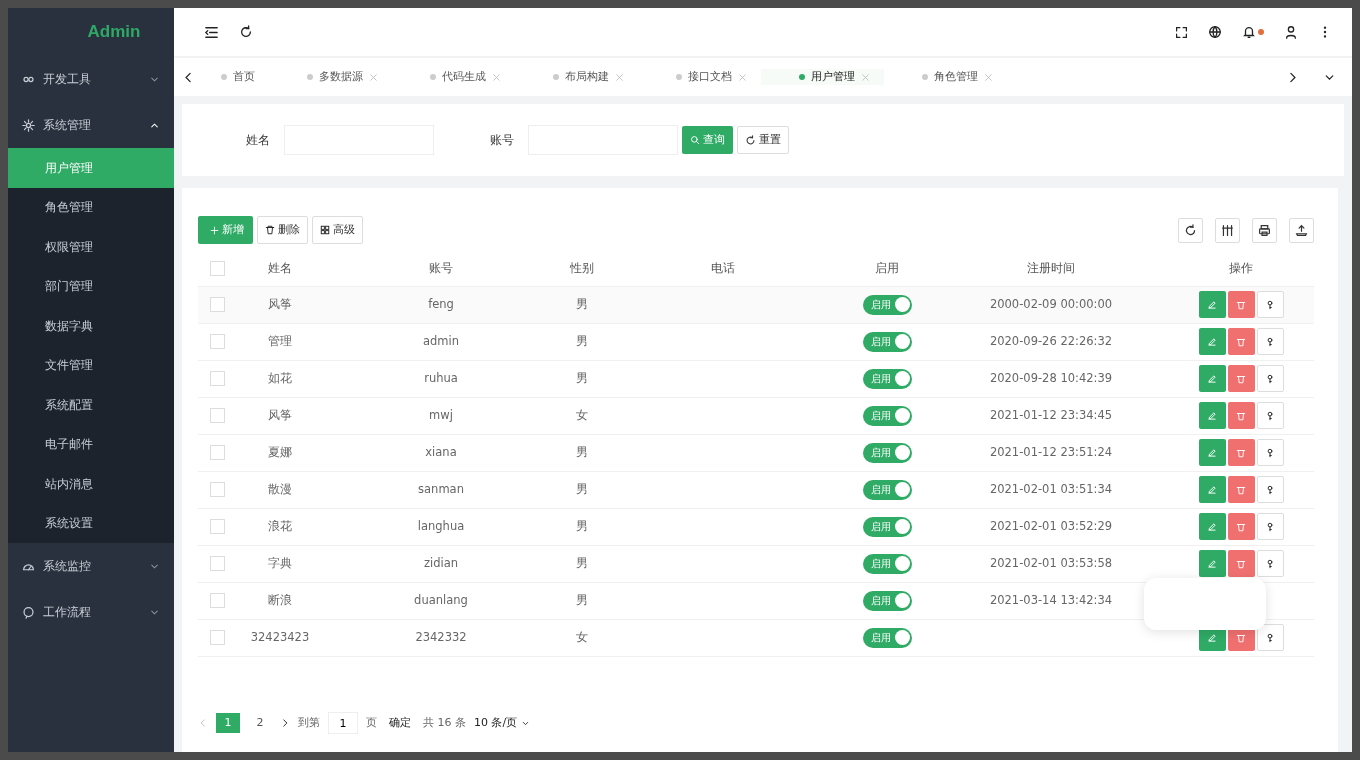 The image size is (1360, 760). I want to click on table-cell: 夏娜, so click(280, 452).